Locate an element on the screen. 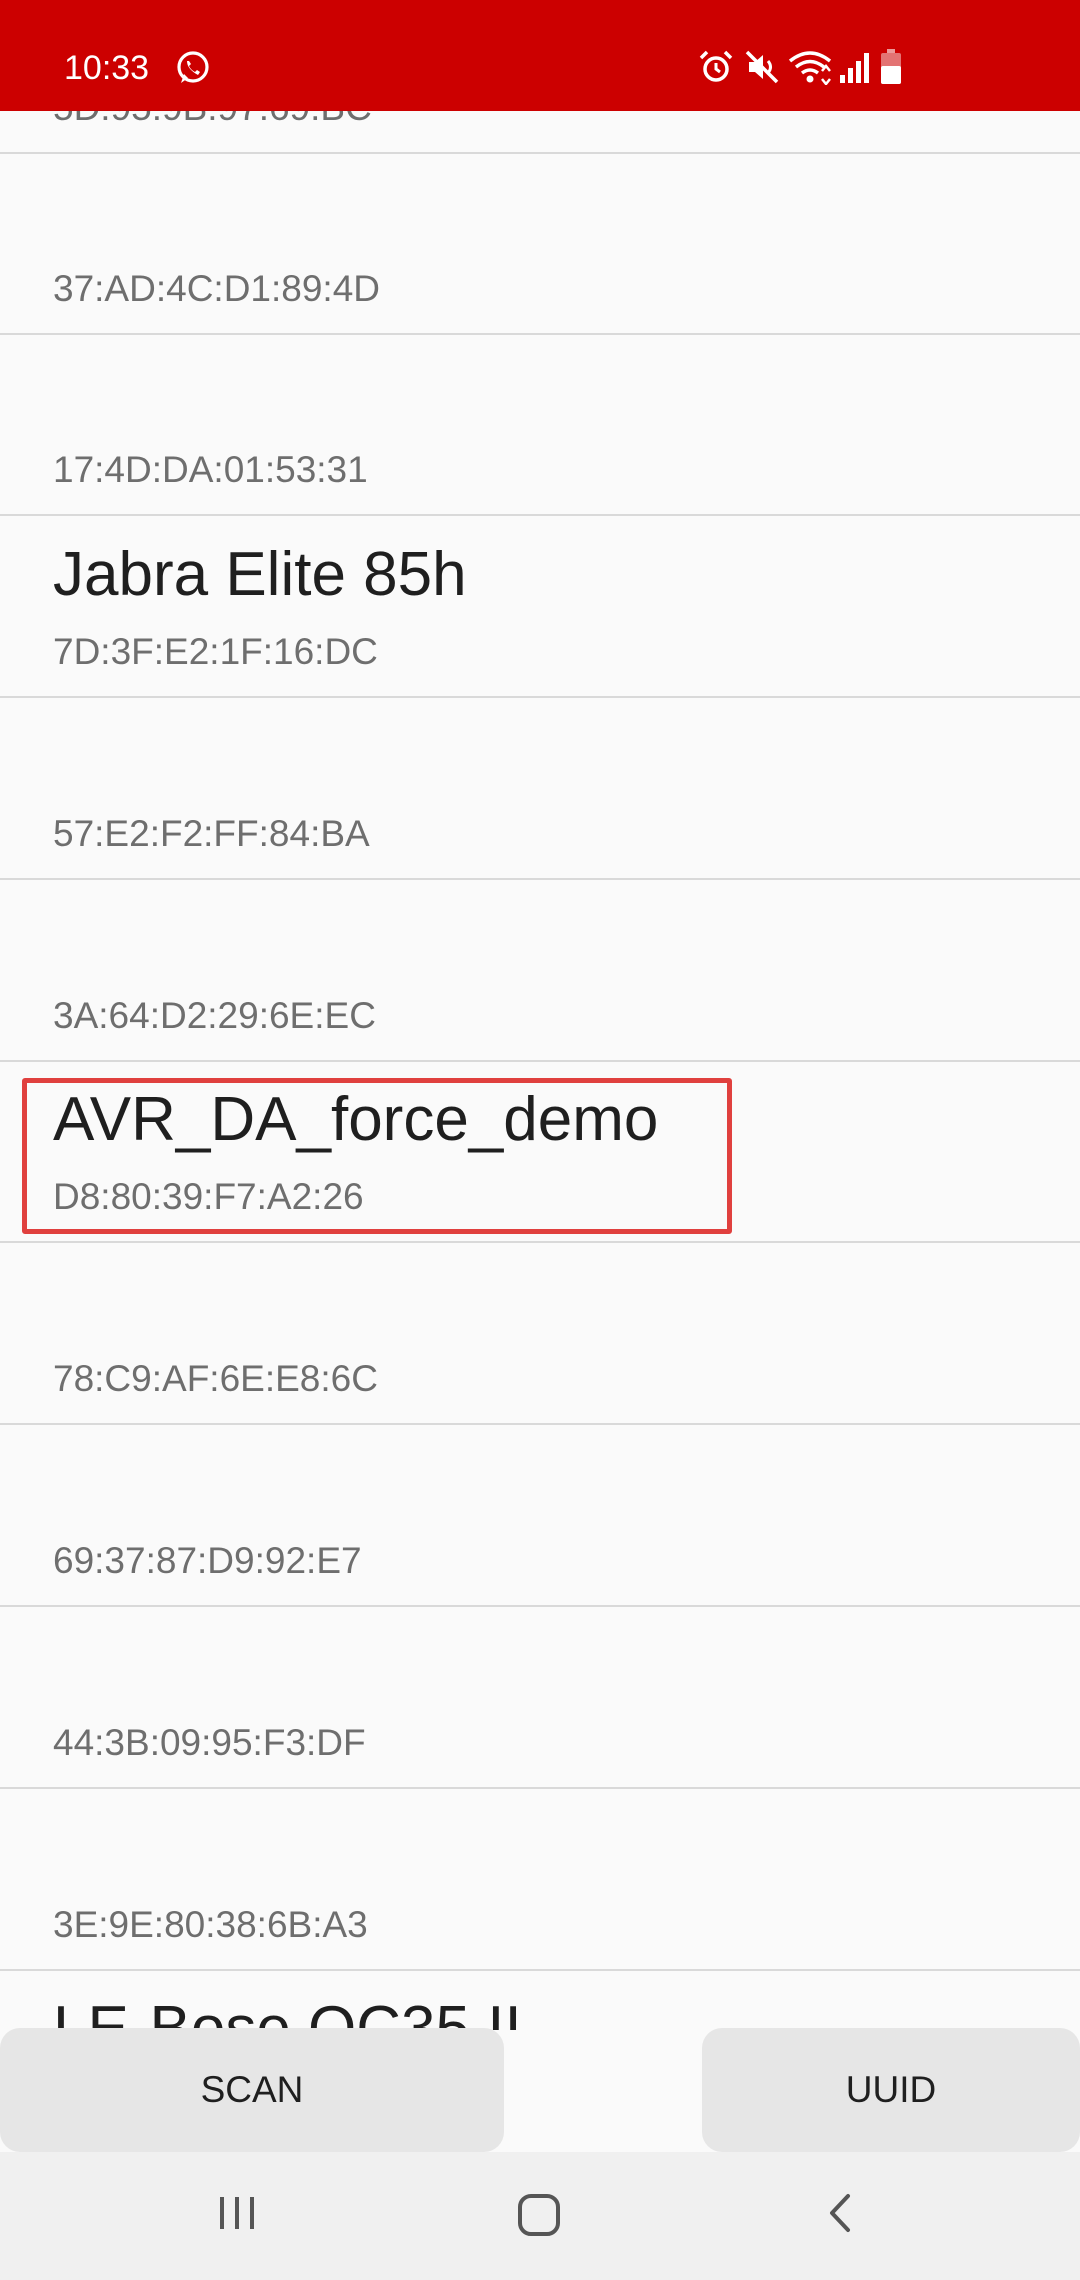  device-address: 3E:9E:80:38:6B:A3 is located at coordinates (210, 1924).